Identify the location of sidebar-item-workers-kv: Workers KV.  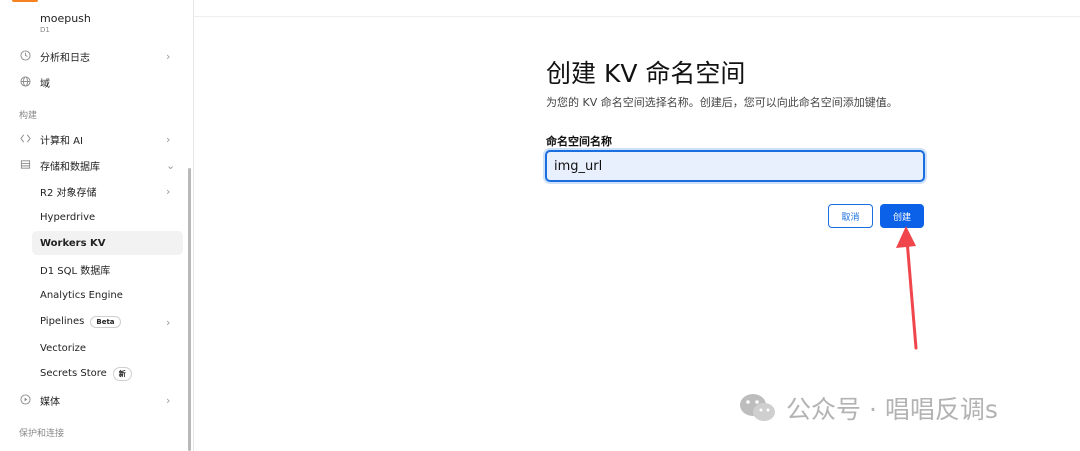
(107, 243).